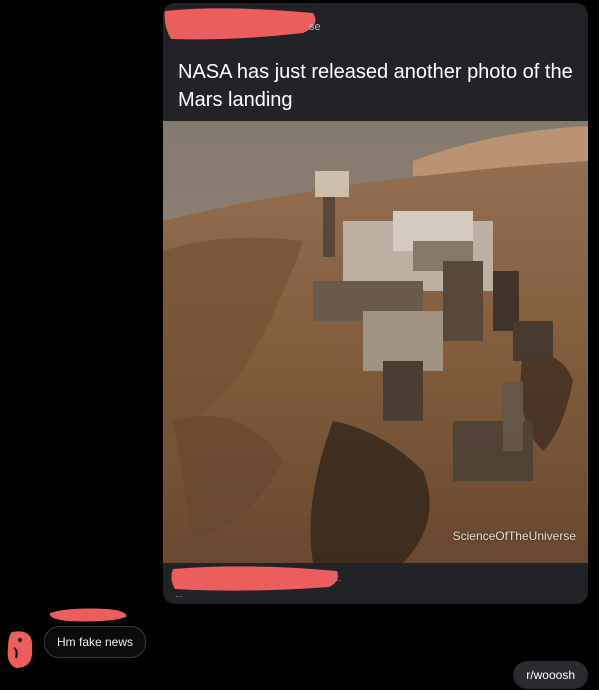  I want to click on redacted-caption, so click(254, 578).